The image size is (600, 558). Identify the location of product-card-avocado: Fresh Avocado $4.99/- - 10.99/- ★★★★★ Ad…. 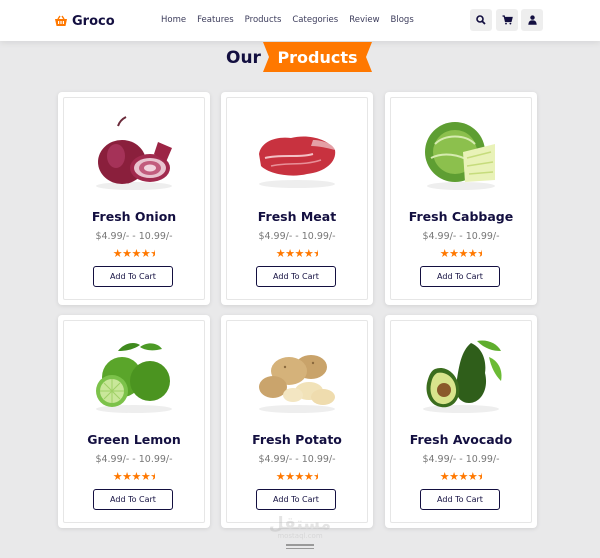
(461, 421).